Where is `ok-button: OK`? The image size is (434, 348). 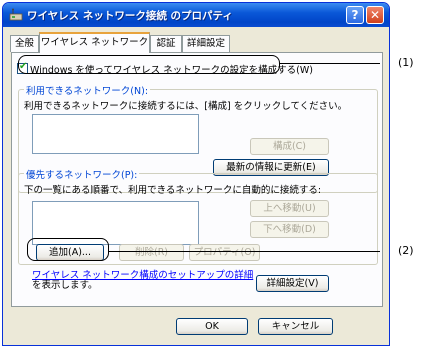 ok-button: OK is located at coordinates (212, 326).